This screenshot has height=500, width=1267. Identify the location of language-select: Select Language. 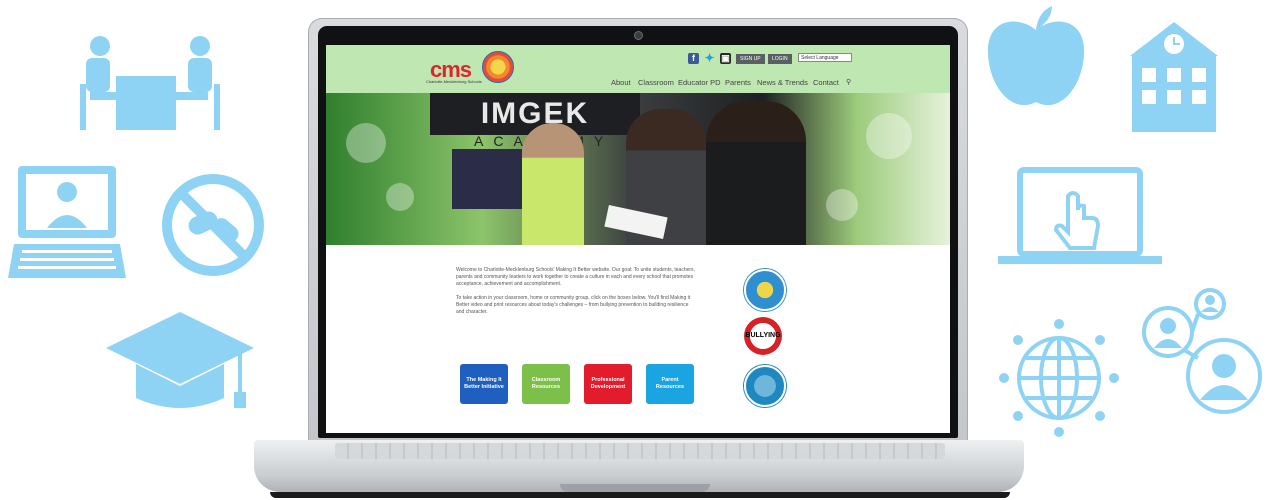
(825, 57).